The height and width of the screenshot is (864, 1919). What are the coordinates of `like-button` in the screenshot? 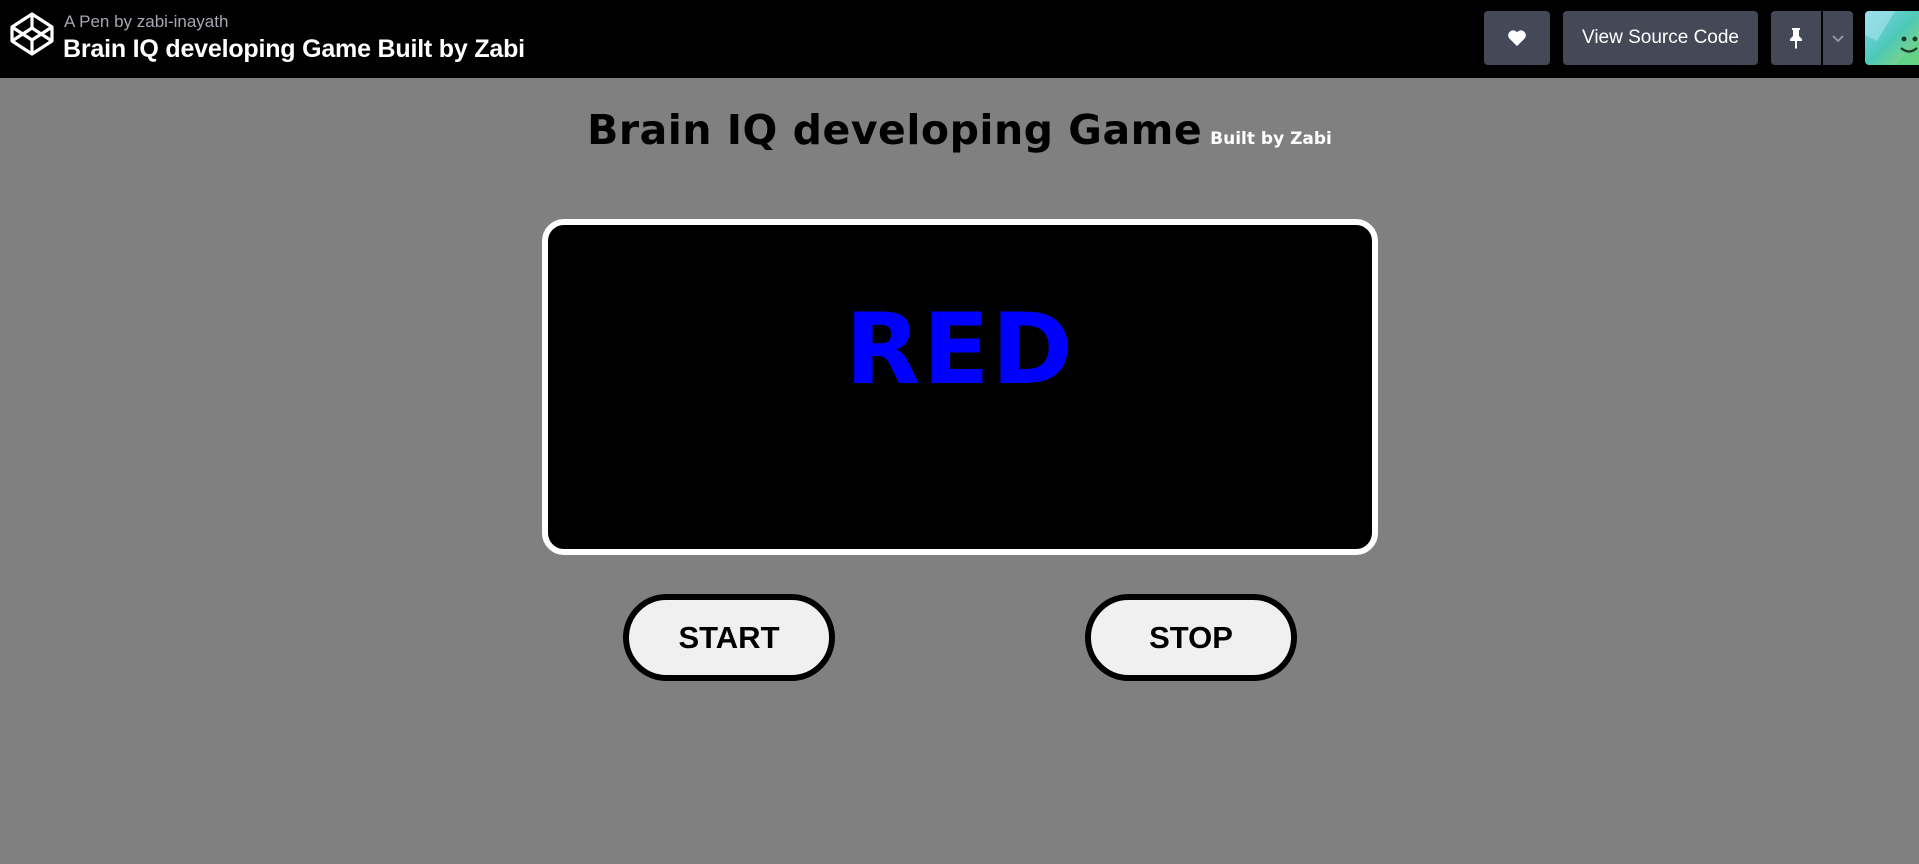 It's located at (1517, 38).